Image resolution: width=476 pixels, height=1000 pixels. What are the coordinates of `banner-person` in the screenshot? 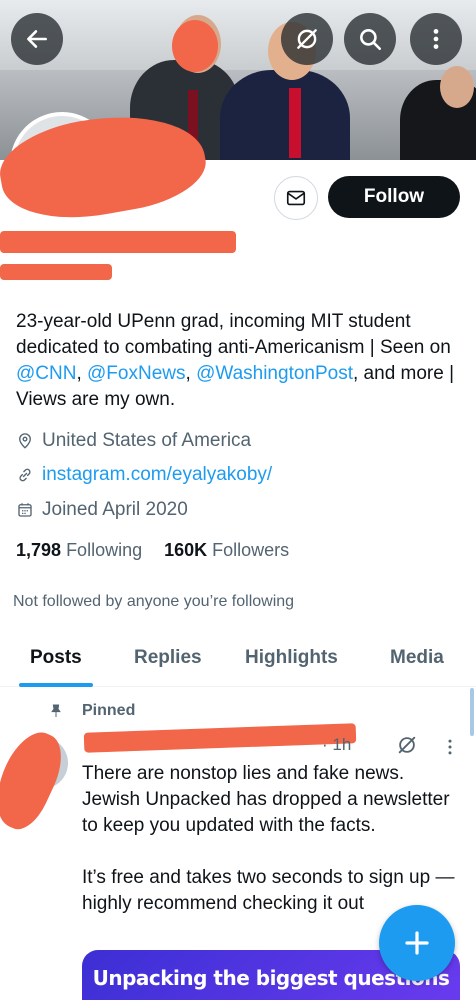 It's located at (285, 115).